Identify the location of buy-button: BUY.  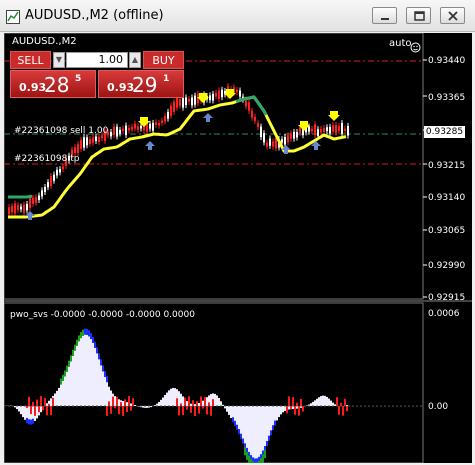
(163, 60).